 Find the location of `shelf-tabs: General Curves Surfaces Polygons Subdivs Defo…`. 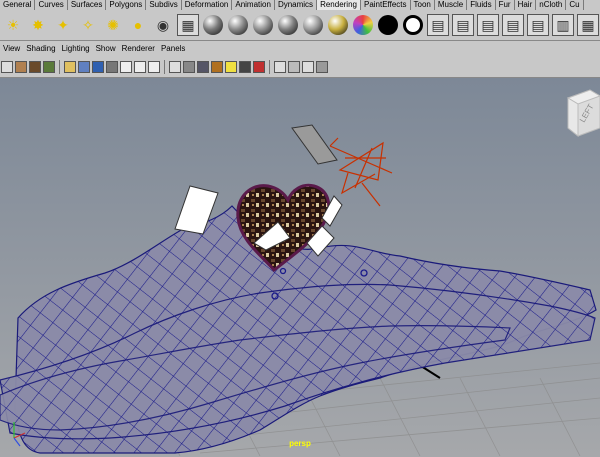

shelf-tabs: General Curves Surfaces Polygons Subdivs Defo… is located at coordinates (300, 5).